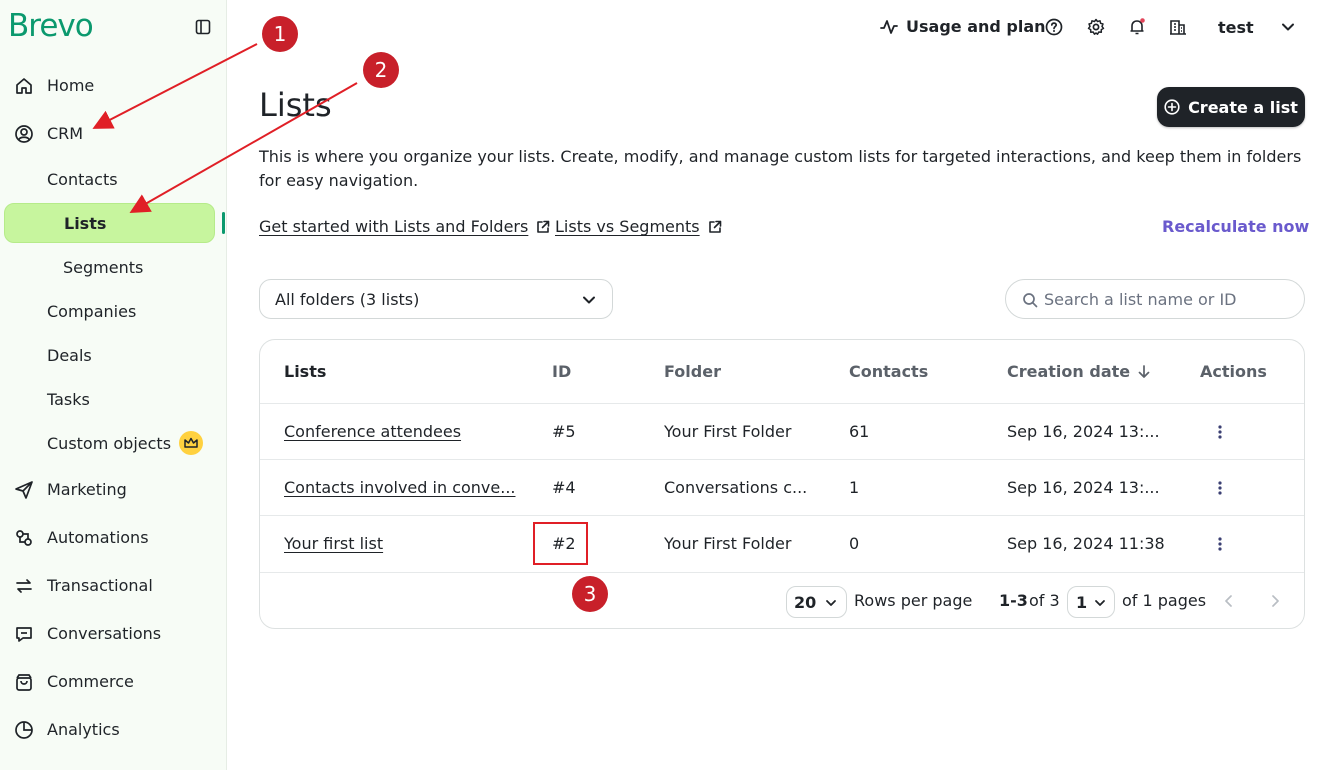  Describe the element at coordinates (889, 26) in the screenshot. I see `activity-icon` at that location.